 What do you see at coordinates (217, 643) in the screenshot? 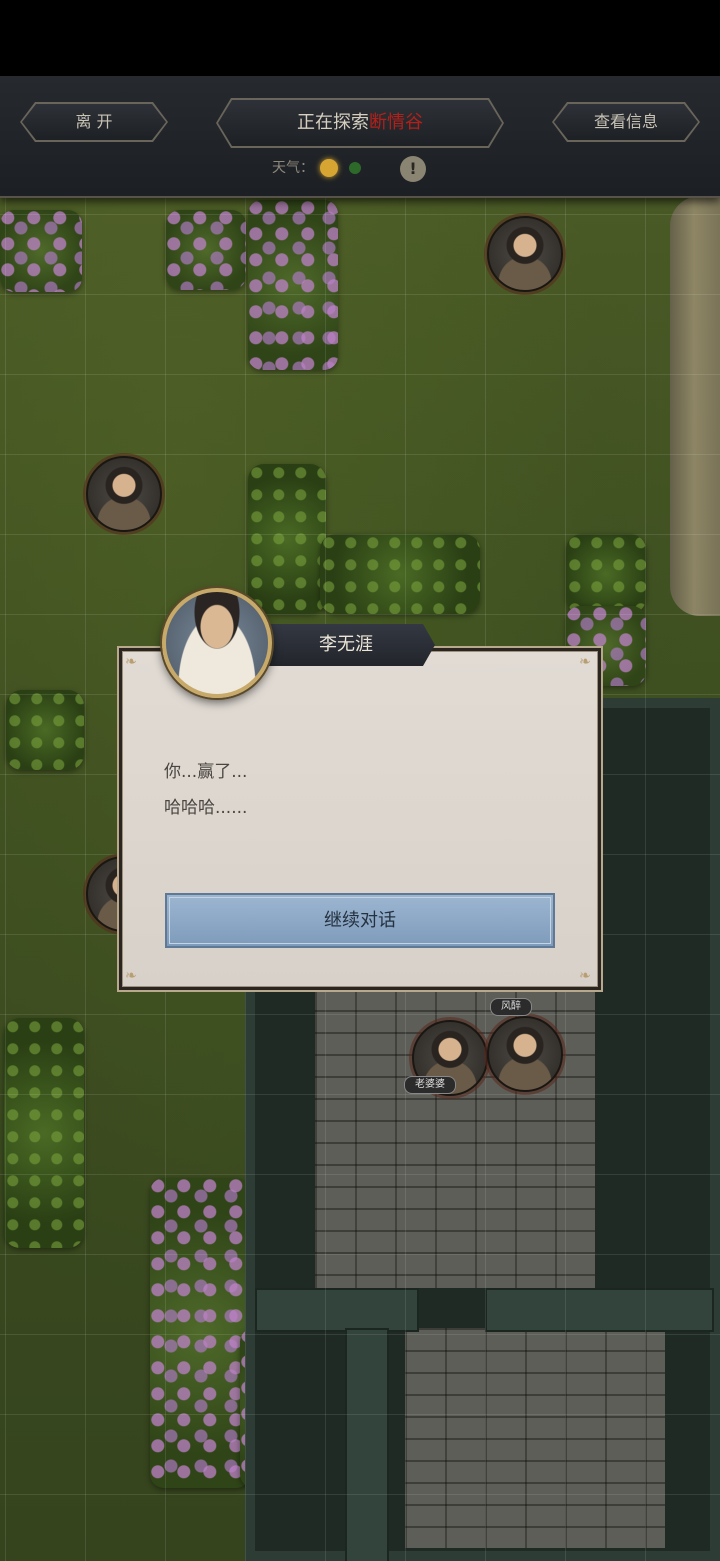
I see `speaker-portrait` at bounding box center [217, 643].